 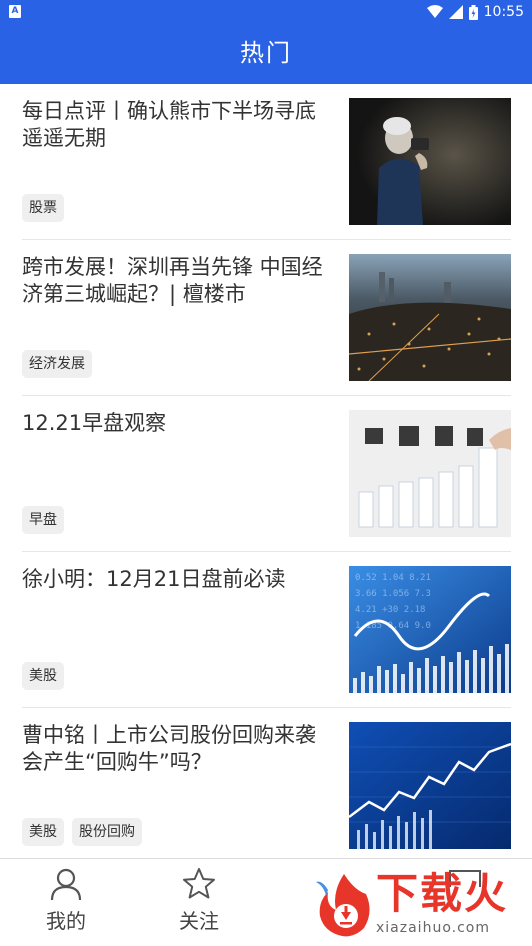 What do you see at coordinates (94, 423) in the screenshot?
I see `article-title: 12.21早盘观察` at bounding box center [94, 423].